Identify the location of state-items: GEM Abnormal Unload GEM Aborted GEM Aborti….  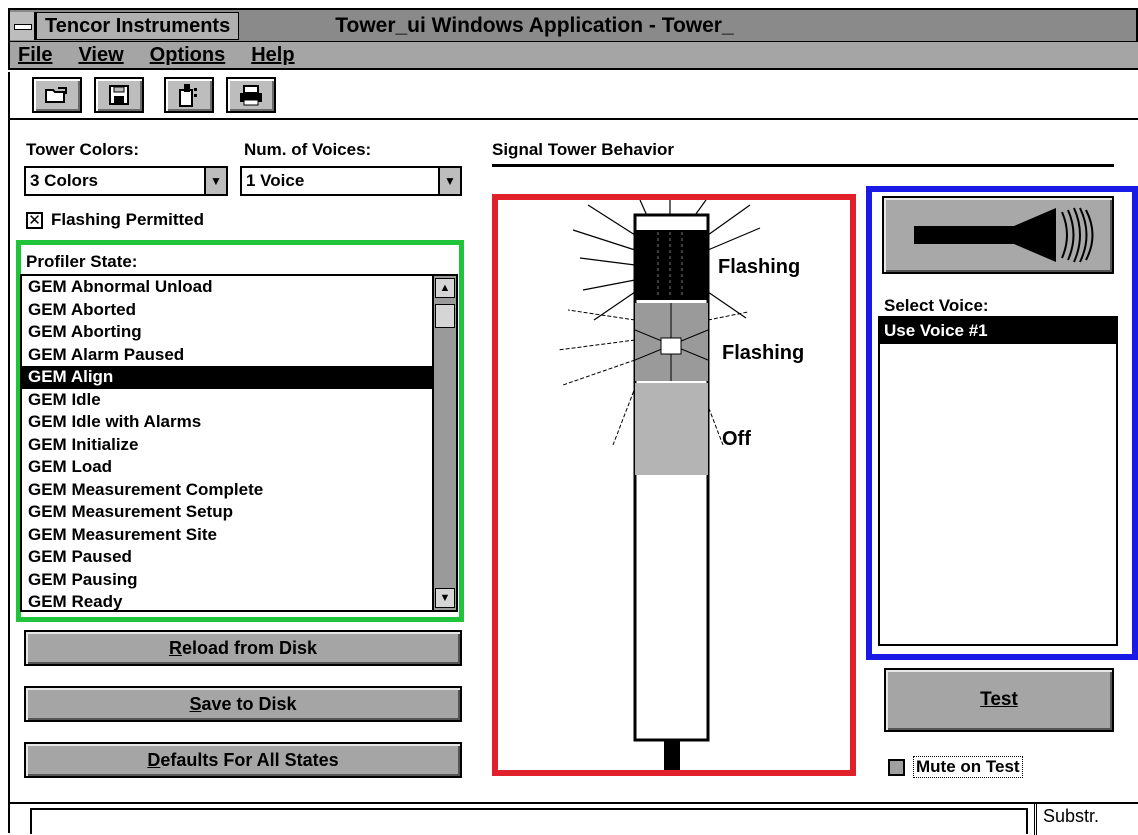
(227, 443).